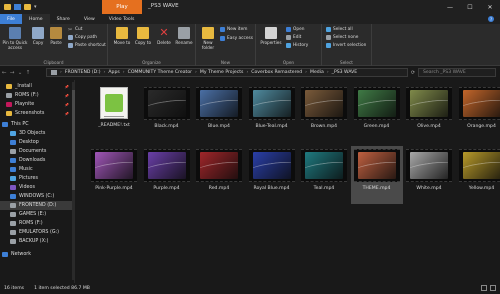  What do you see at coordinates (87, 45) in the screenshot?
I see `paste-shortcut-button: Paste shortcut` at bounding box center [87, 45].